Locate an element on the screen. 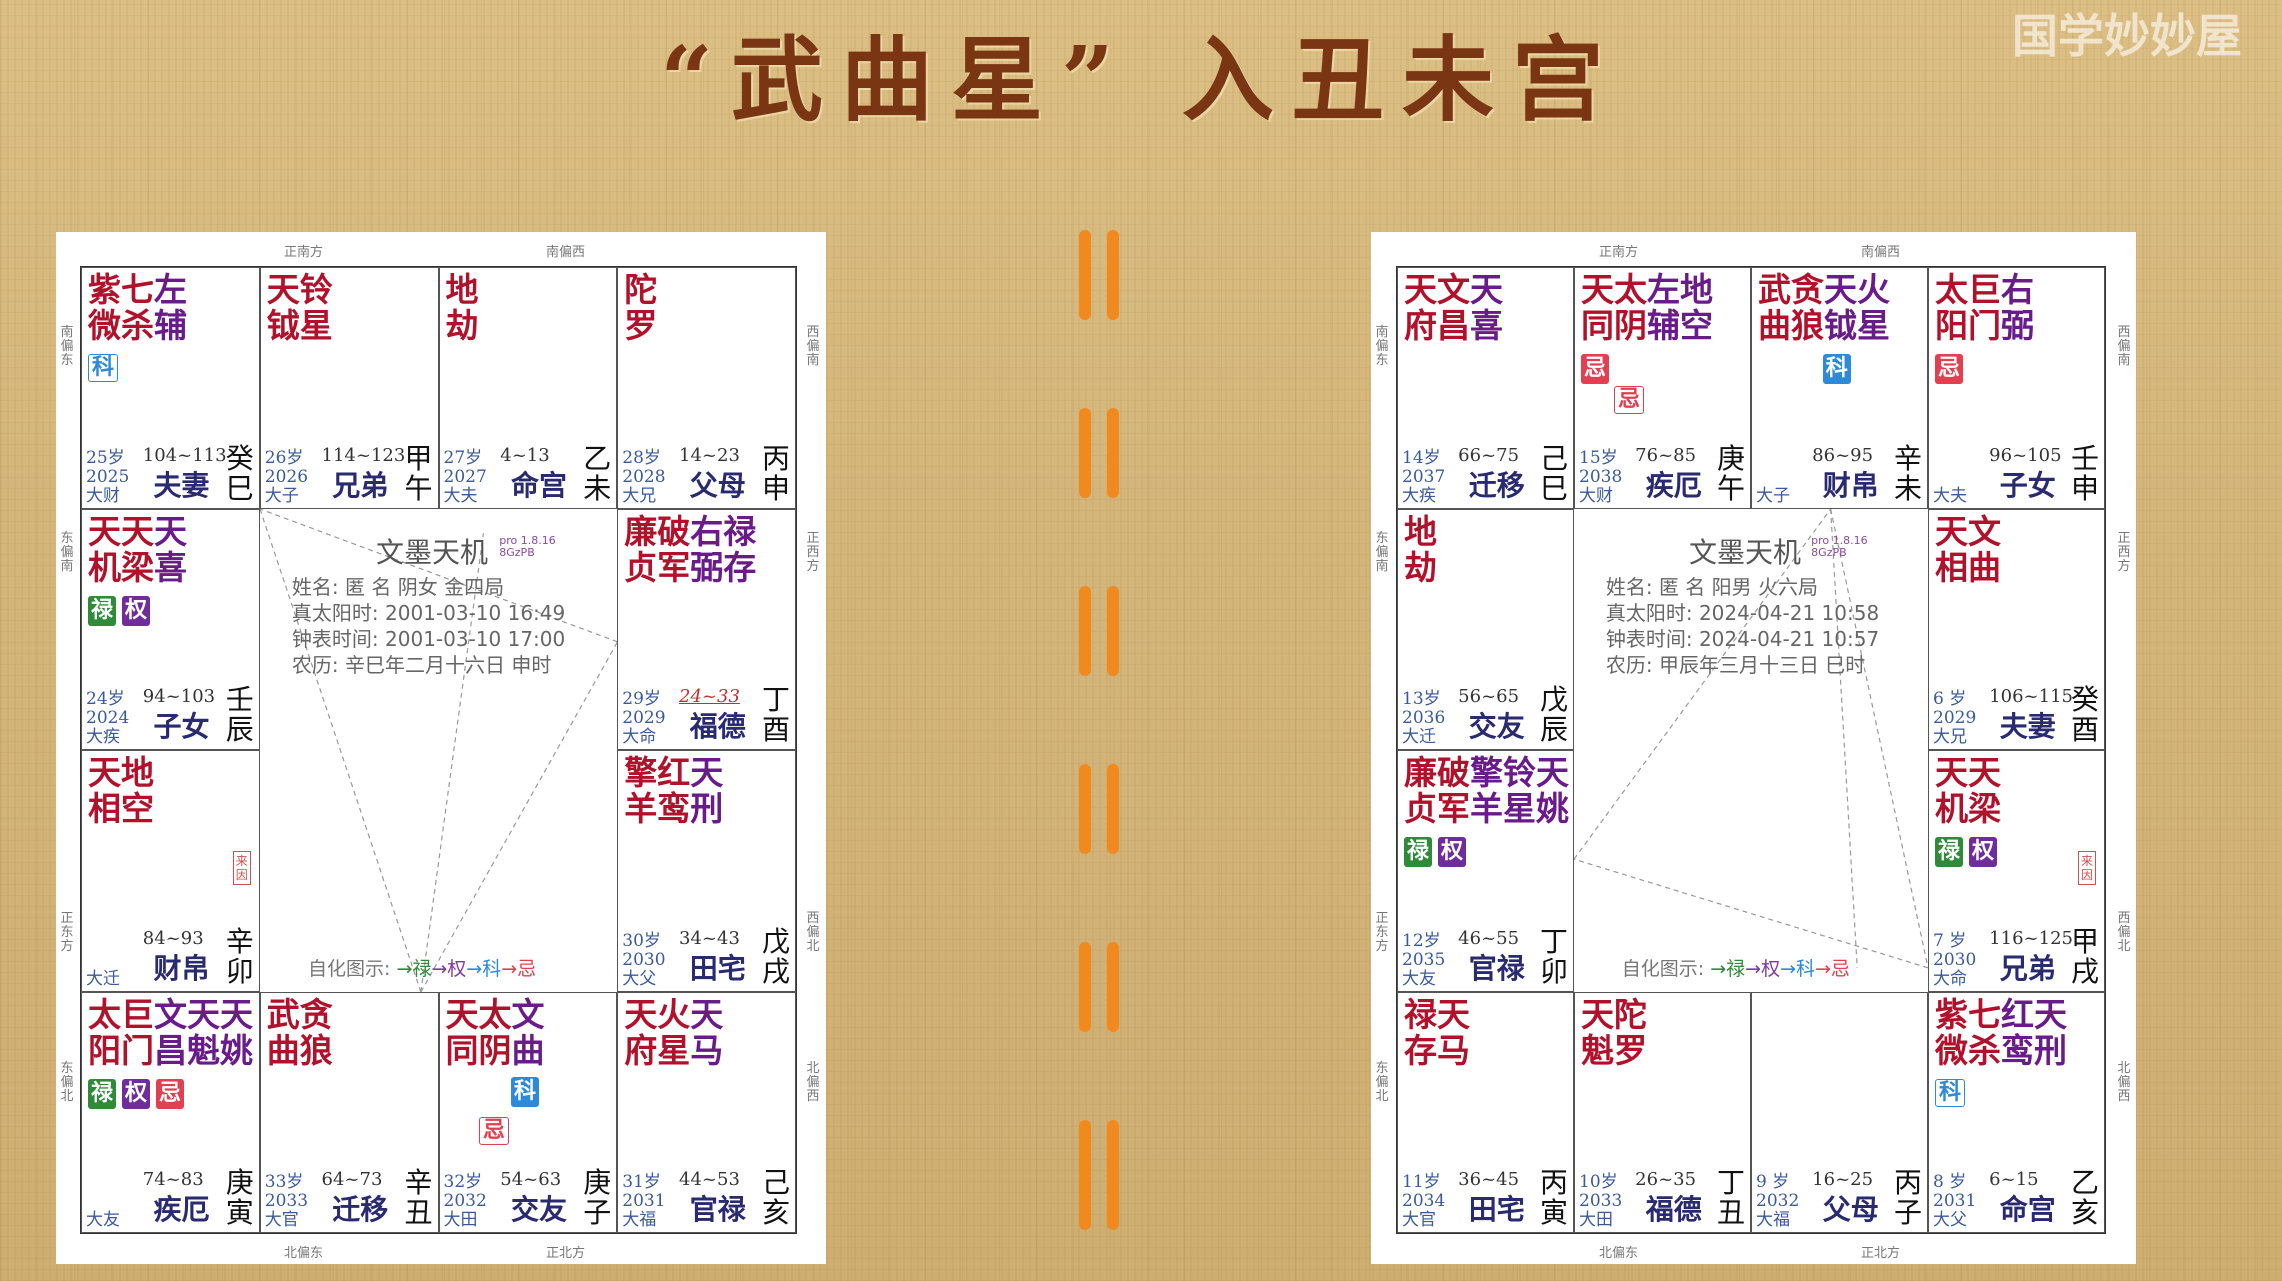 Image resolution: width=2282 pixels, height=1281 pixels. palace-cell: 廉破右禄 贞军弼存 29岁 2029 大命 24~33 福德丁酉 is located at coordinates (706, 629).